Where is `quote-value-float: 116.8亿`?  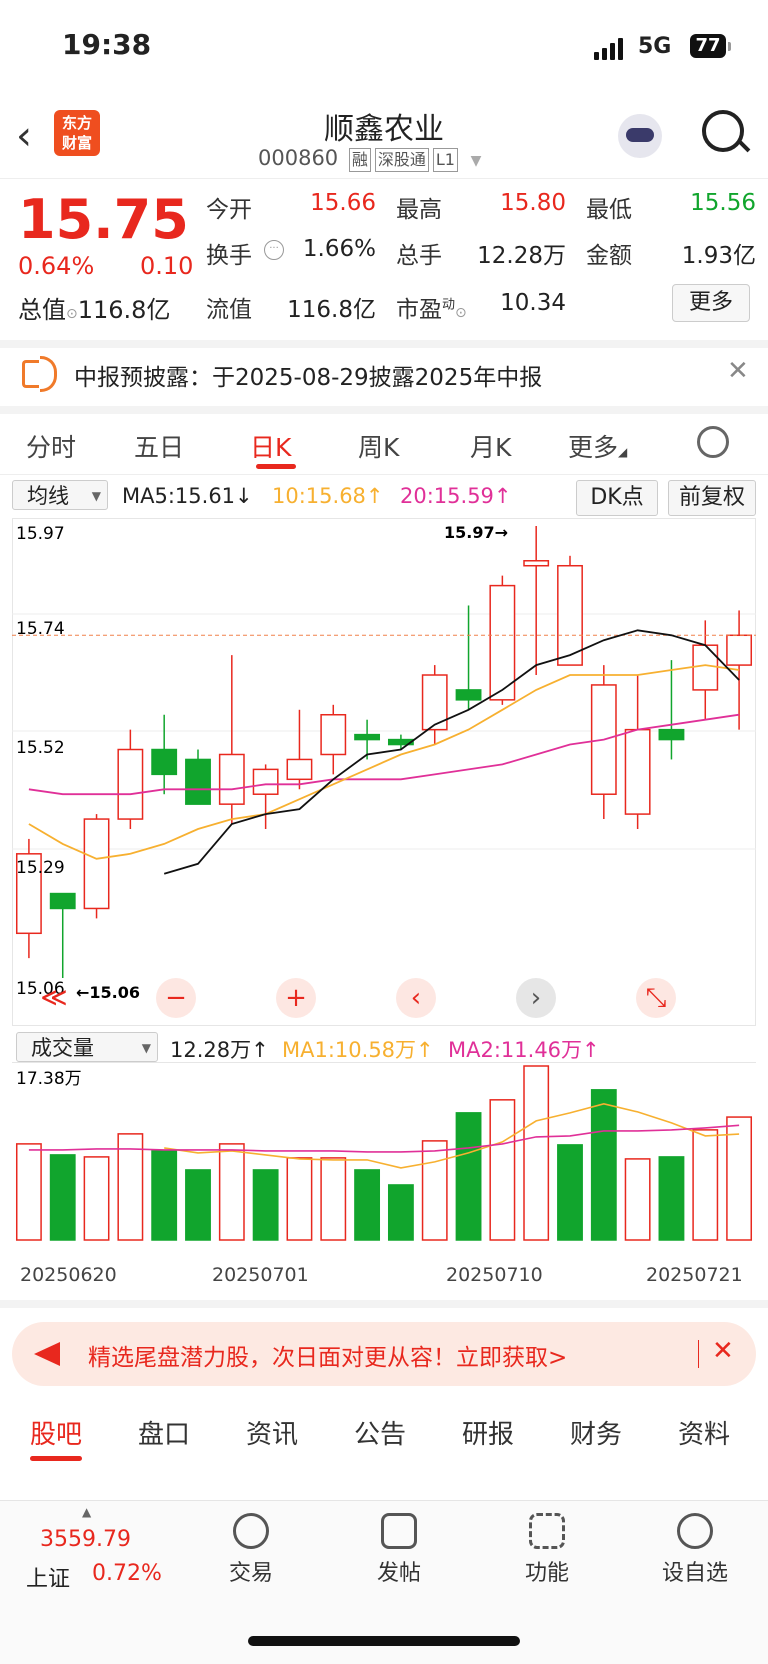 quote-value-float: 116.8亿 is located at coordinates (331, 310).